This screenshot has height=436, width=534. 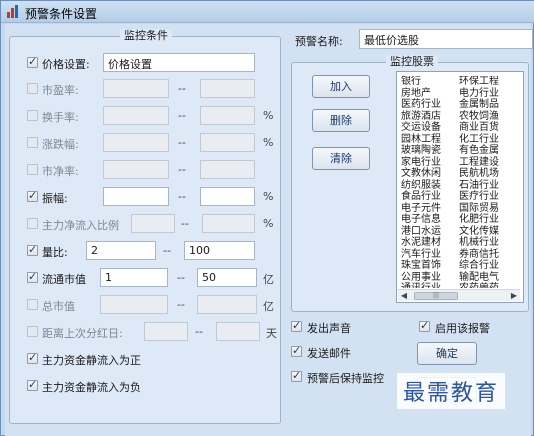 What do you see at coordinates (227, 304) in the screenshot?
I see `total-cap-max-field` at bounding box center [227, 304].